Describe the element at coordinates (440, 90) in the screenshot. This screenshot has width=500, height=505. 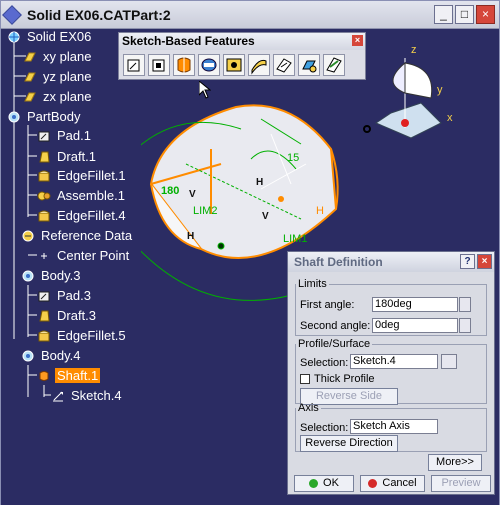
I see `y-axis-label: y` at that location.